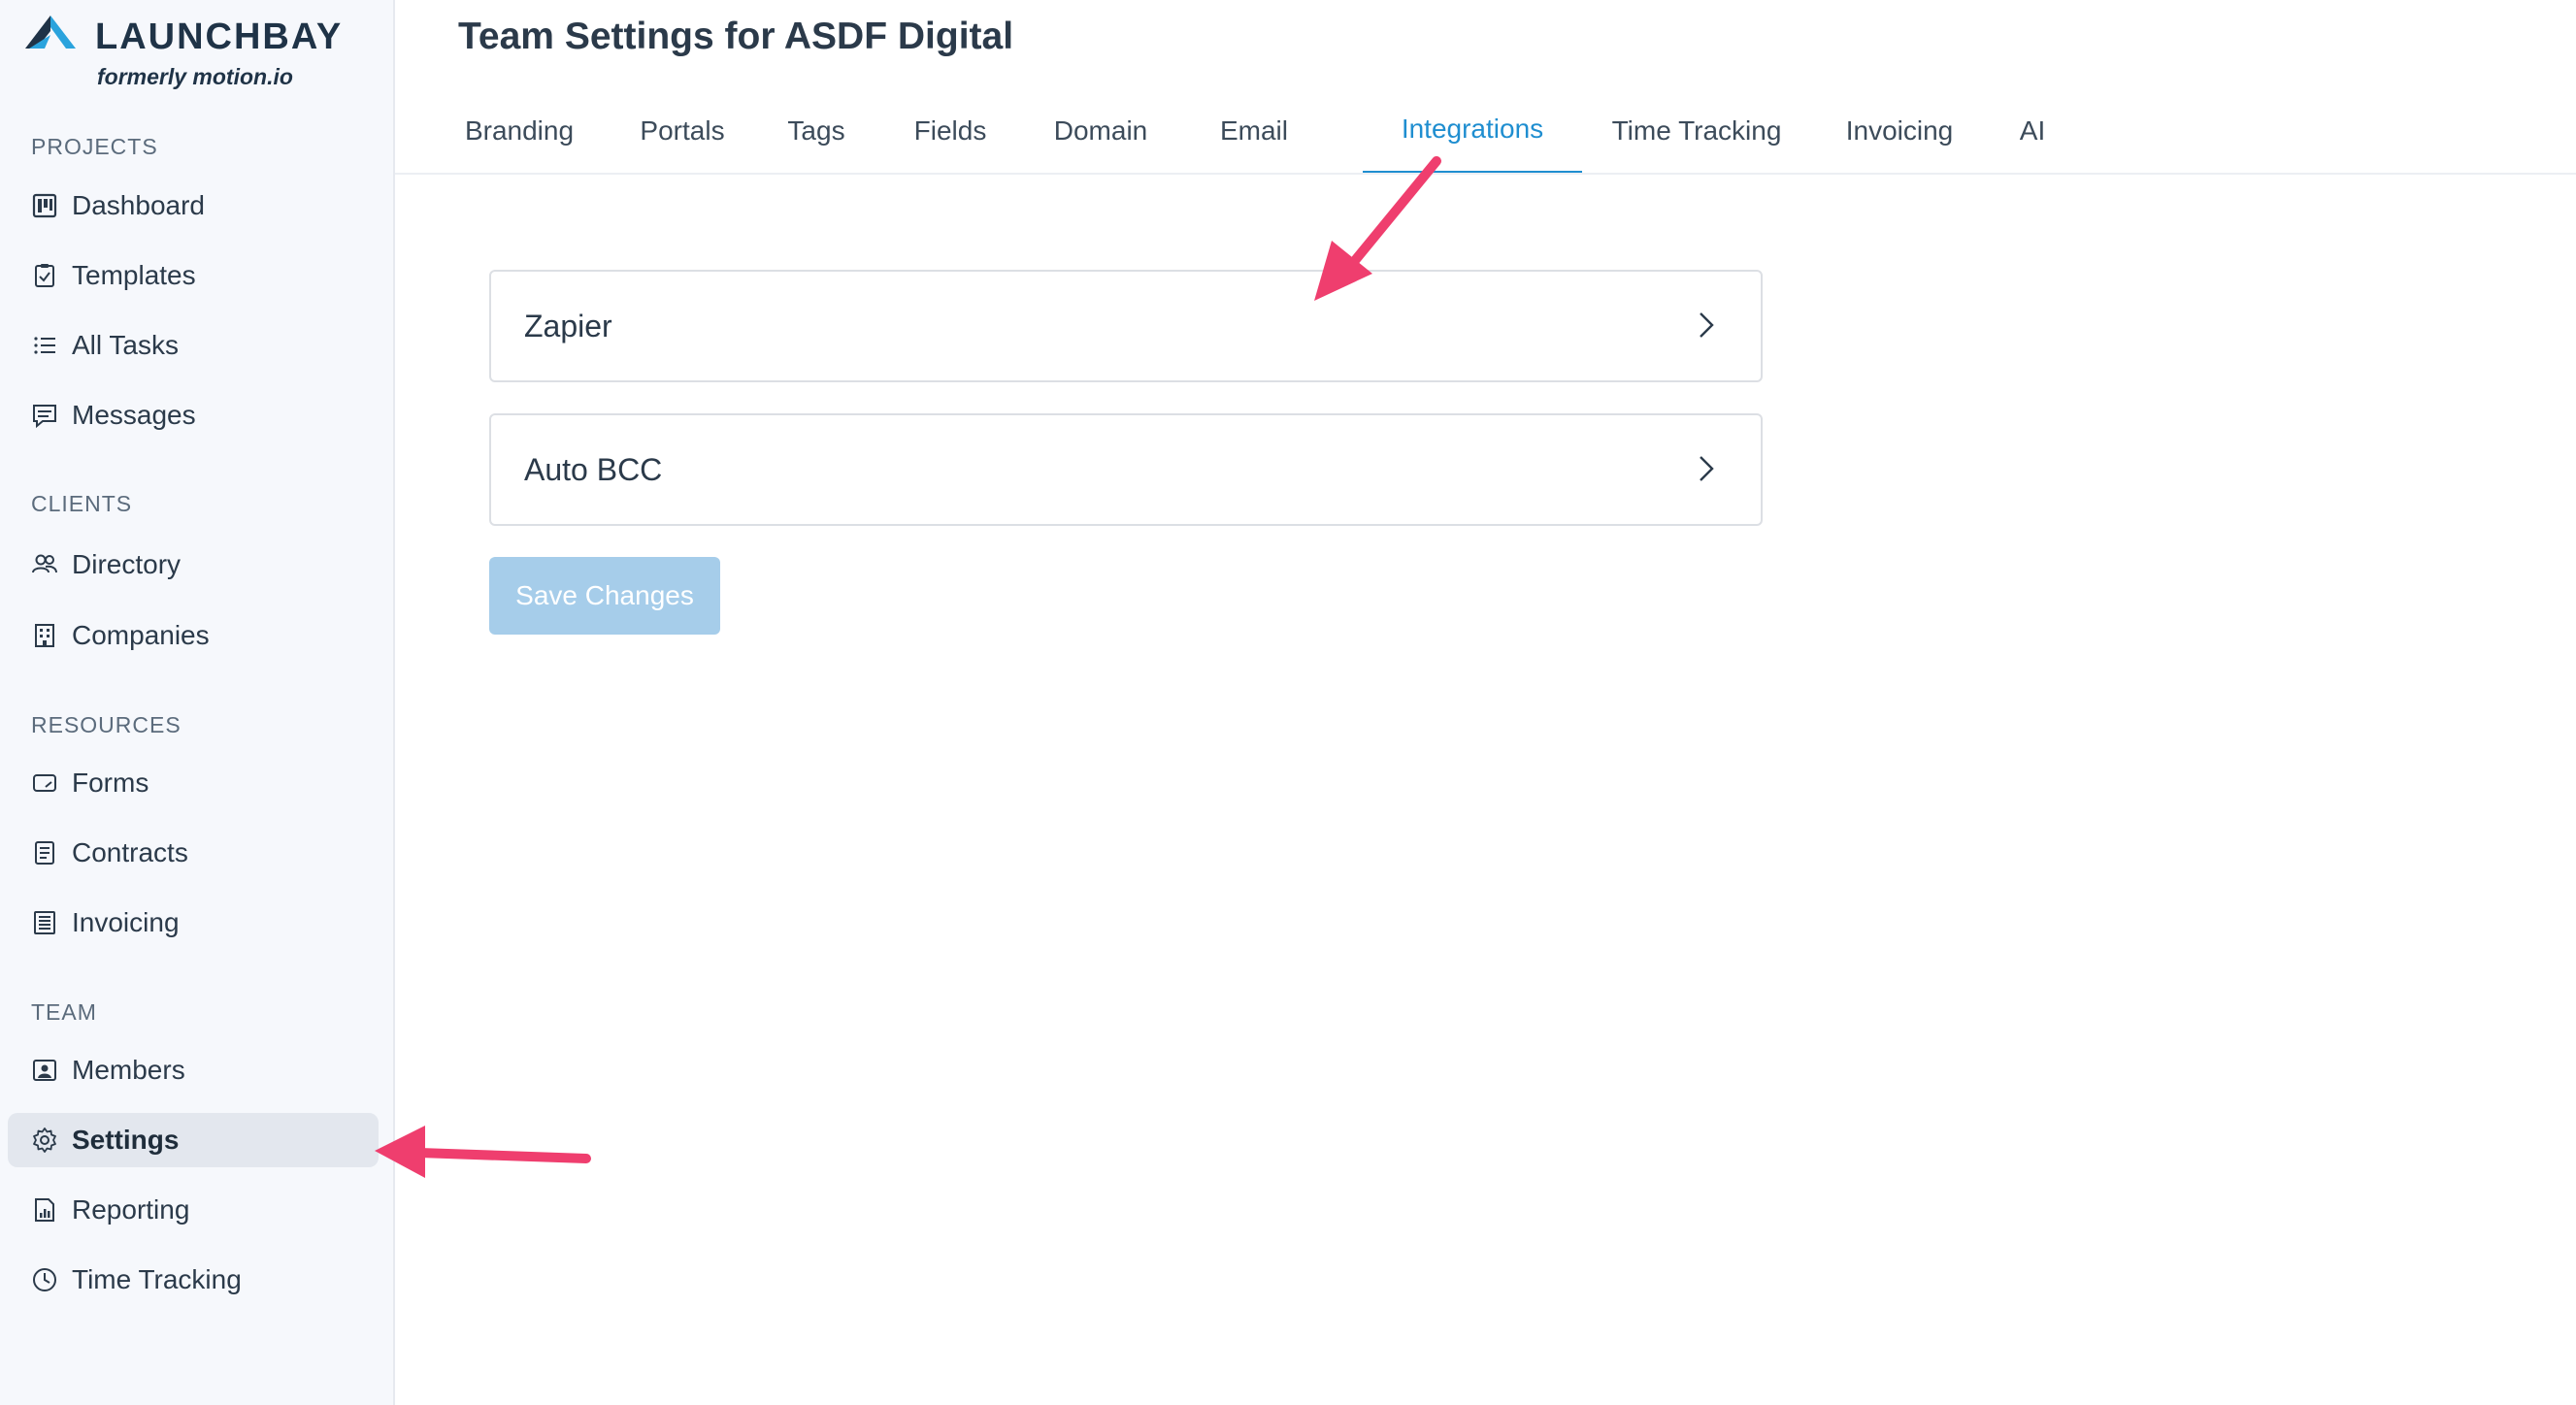  I want to click on sidebar-item-directory: Directory, so click(194, 565).